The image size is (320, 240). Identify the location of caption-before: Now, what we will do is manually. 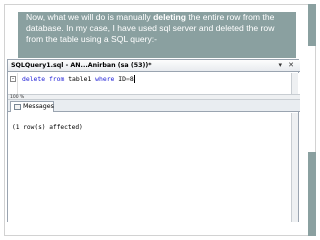
(90, 17).